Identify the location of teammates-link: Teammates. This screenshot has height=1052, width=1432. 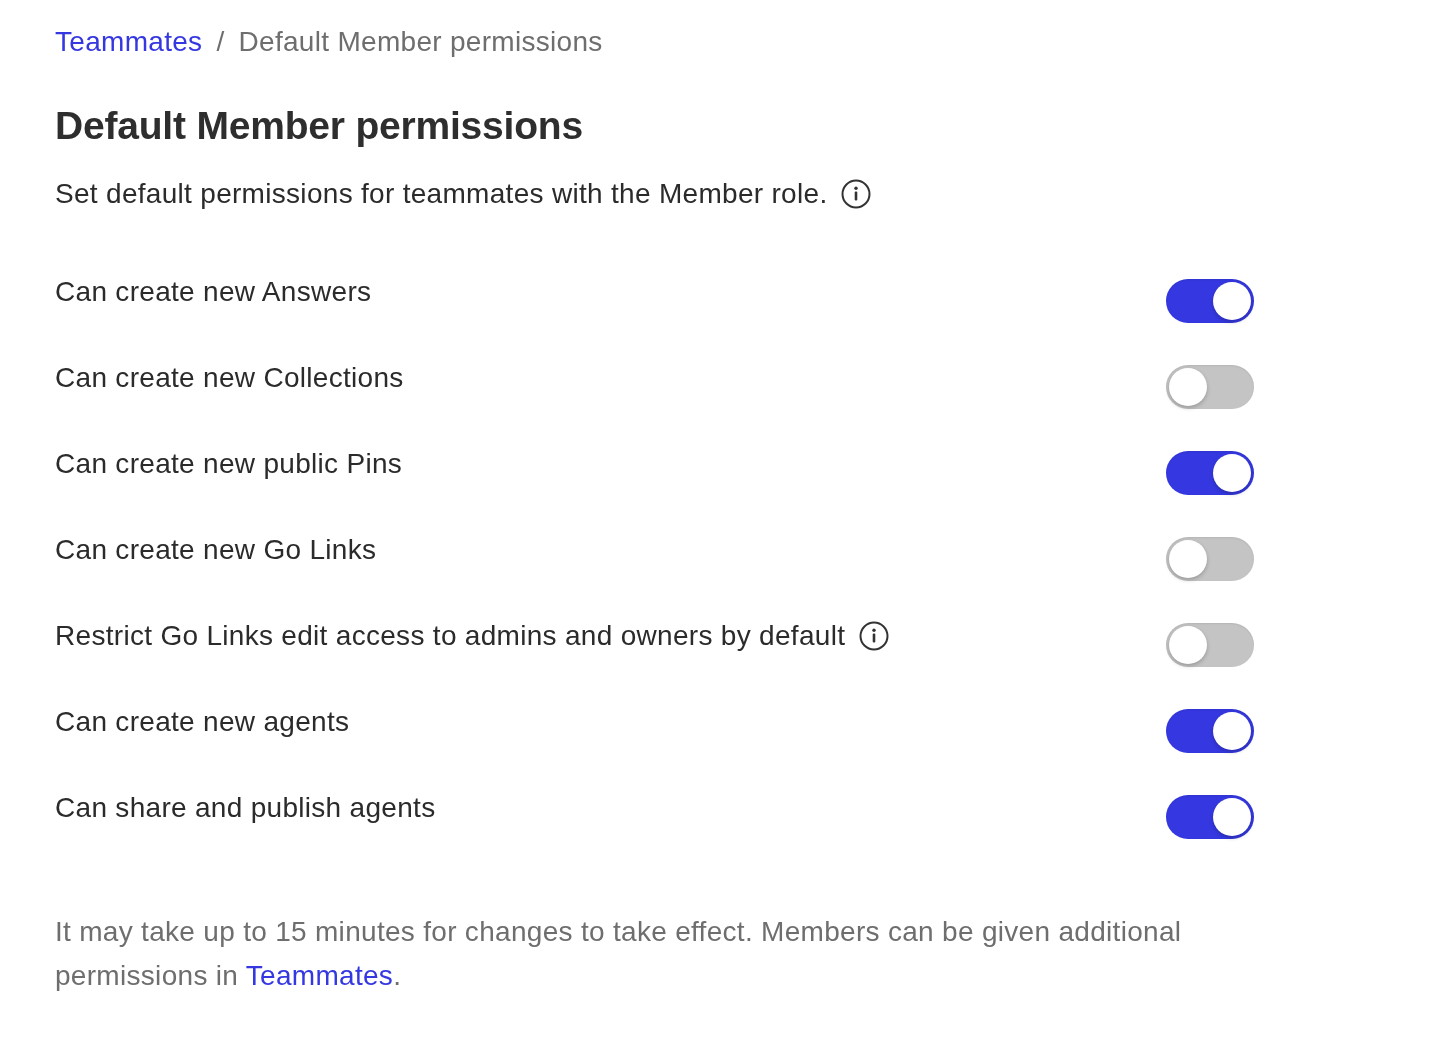
(319, 975).